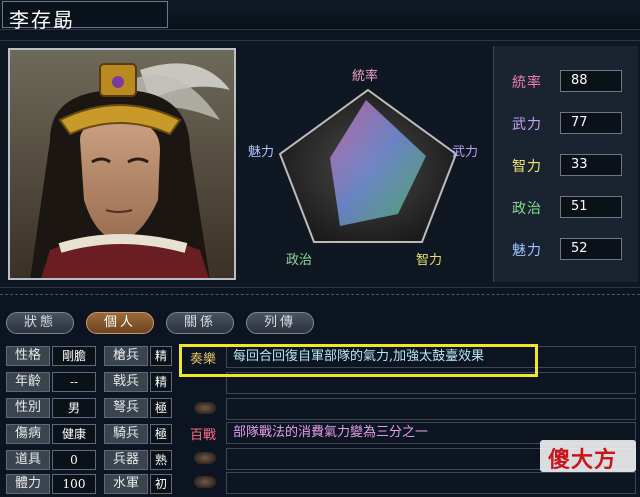 The height and width of the screenshot is (497, 640). Describe the element at coordinates (527, 251) in the screenshot. I see `stat-label: 魅力` at that location.